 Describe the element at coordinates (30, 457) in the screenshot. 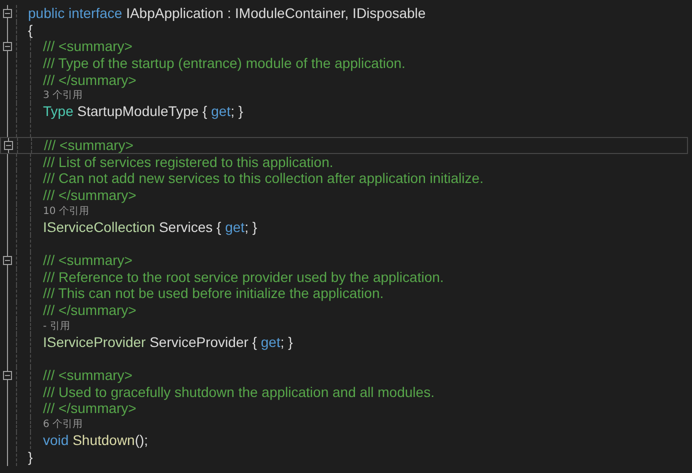

I see `brace: }` at that location.